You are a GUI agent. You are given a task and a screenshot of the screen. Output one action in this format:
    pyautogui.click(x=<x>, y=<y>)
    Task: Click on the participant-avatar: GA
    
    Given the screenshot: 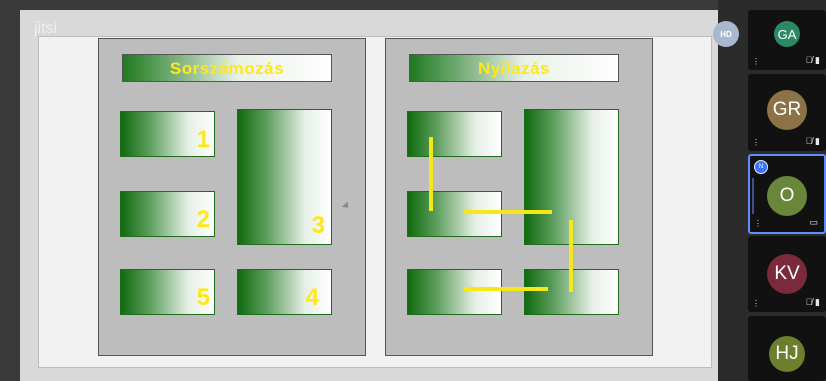 What is the action you would take?
    pyautogui.click(x=787, y=34)
    